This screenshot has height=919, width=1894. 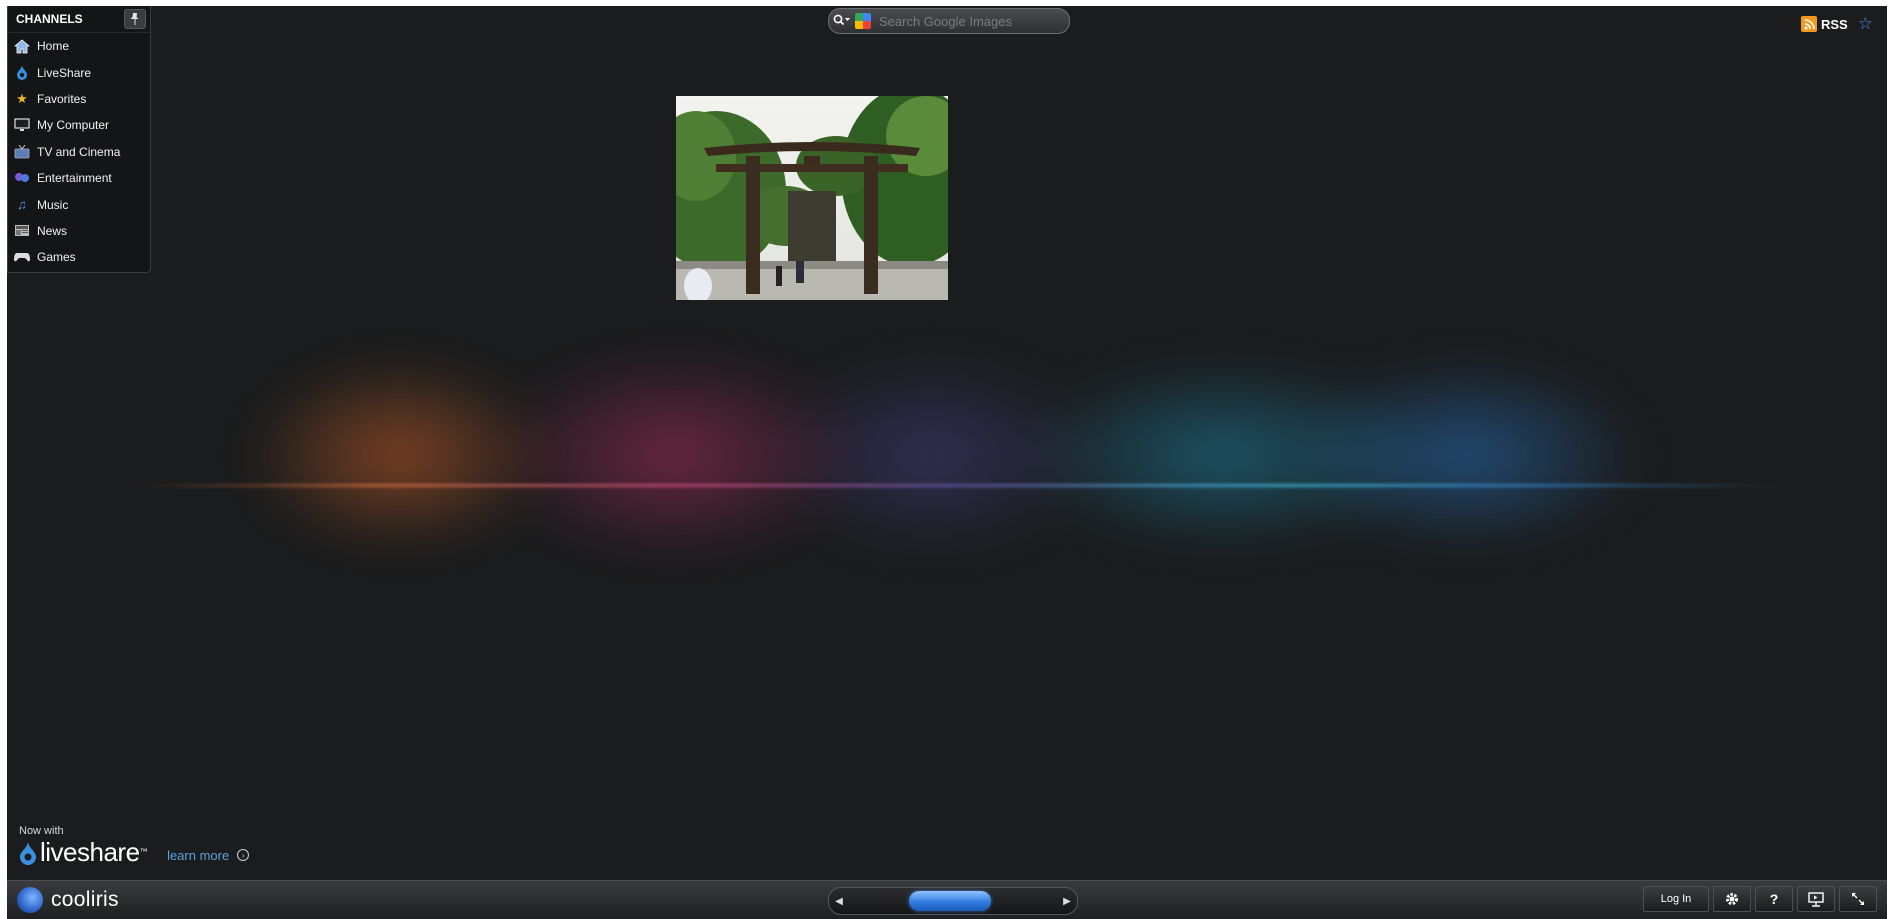 I want to click on promo-brand: liveshare™, so click(x=94, y=852).